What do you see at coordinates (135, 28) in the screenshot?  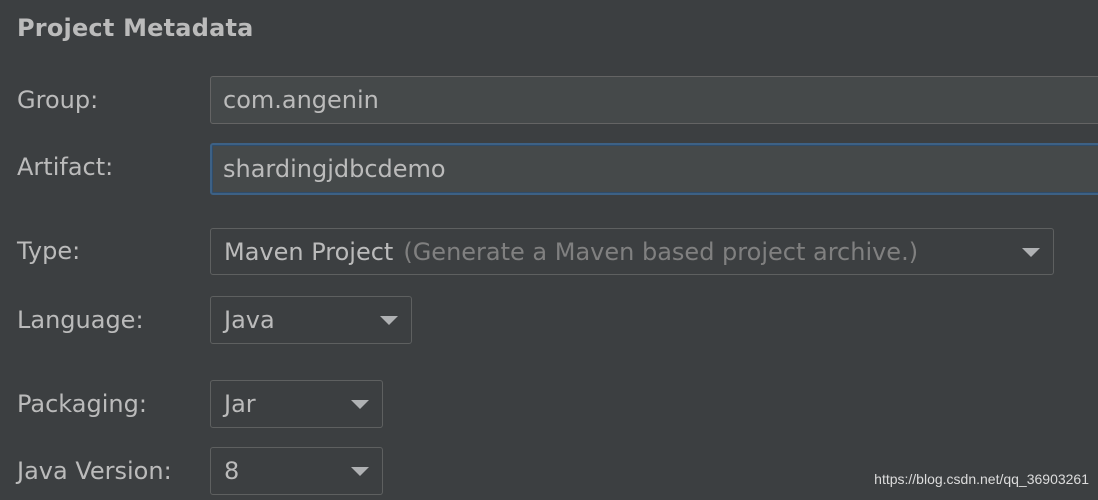 I see `section-title: Project Metadata` at bounding box center [135, 28].